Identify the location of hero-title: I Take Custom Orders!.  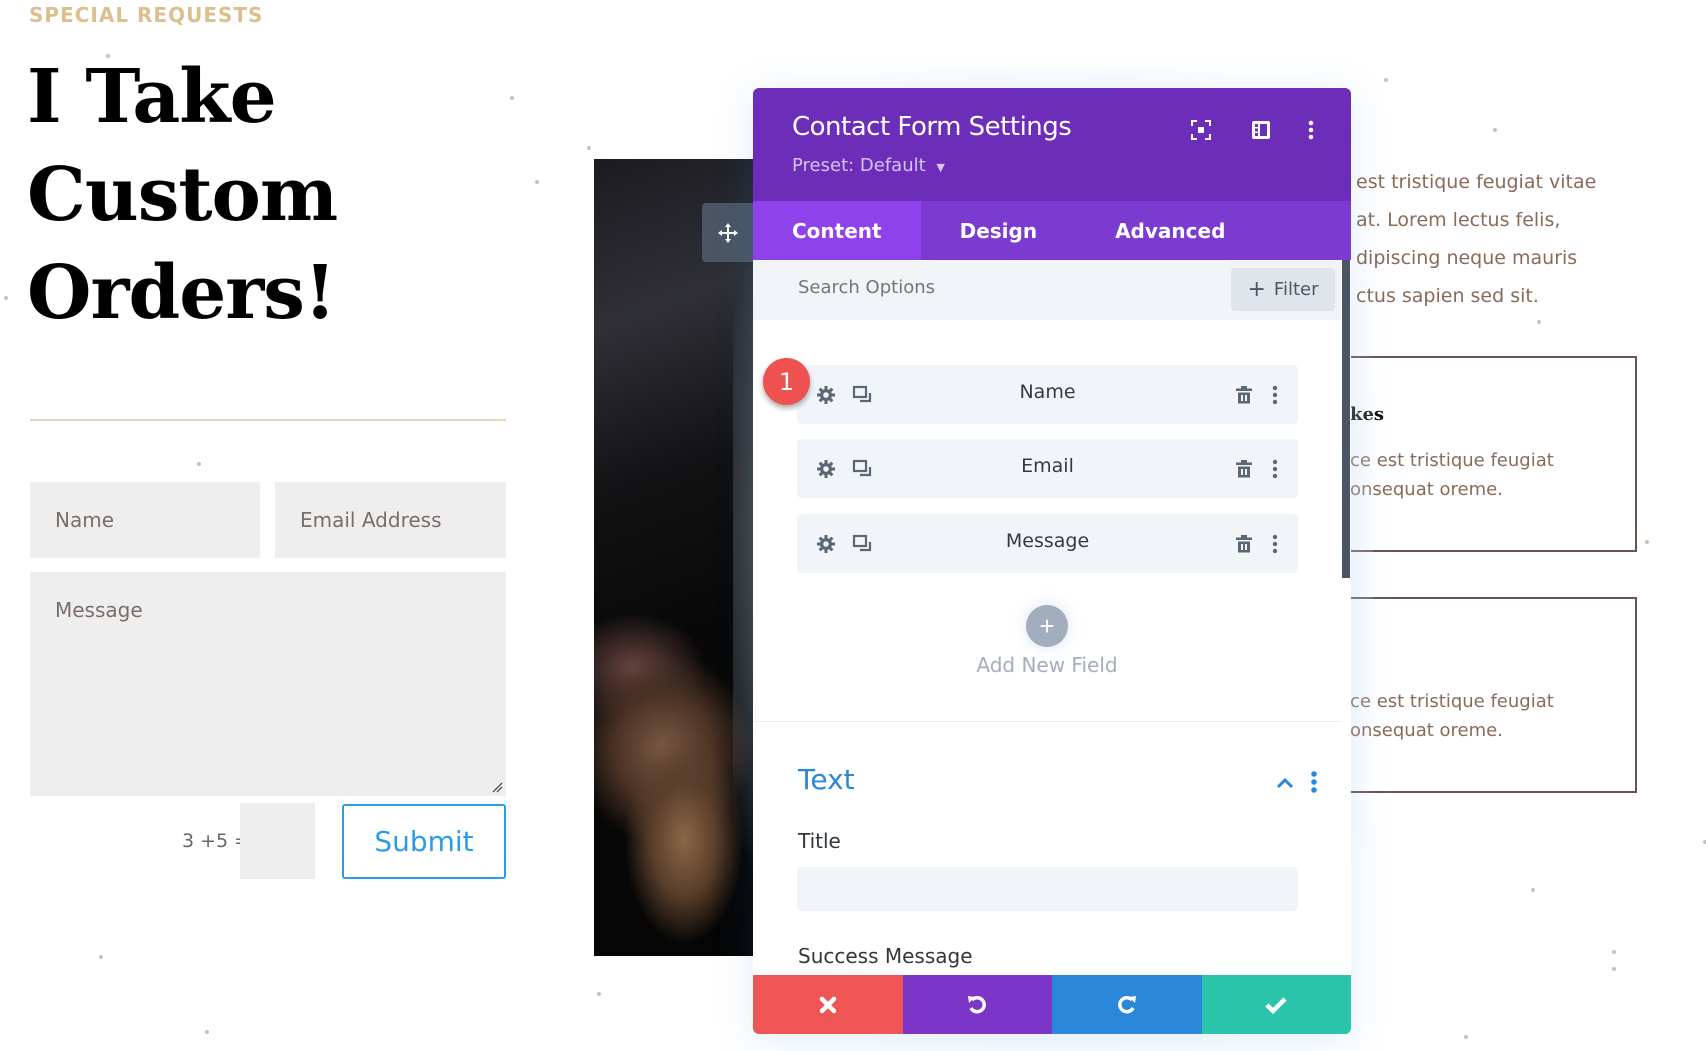
(182, 195).